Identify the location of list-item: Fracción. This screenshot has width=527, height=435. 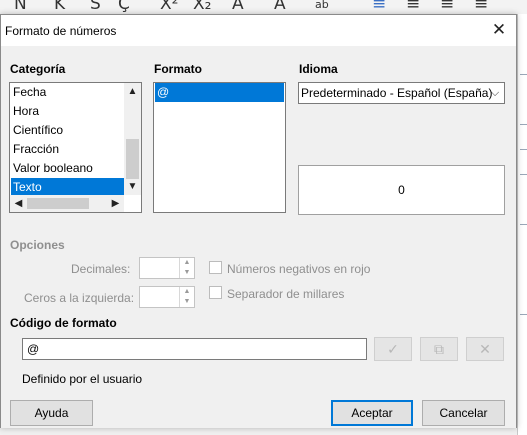
(67, 149).